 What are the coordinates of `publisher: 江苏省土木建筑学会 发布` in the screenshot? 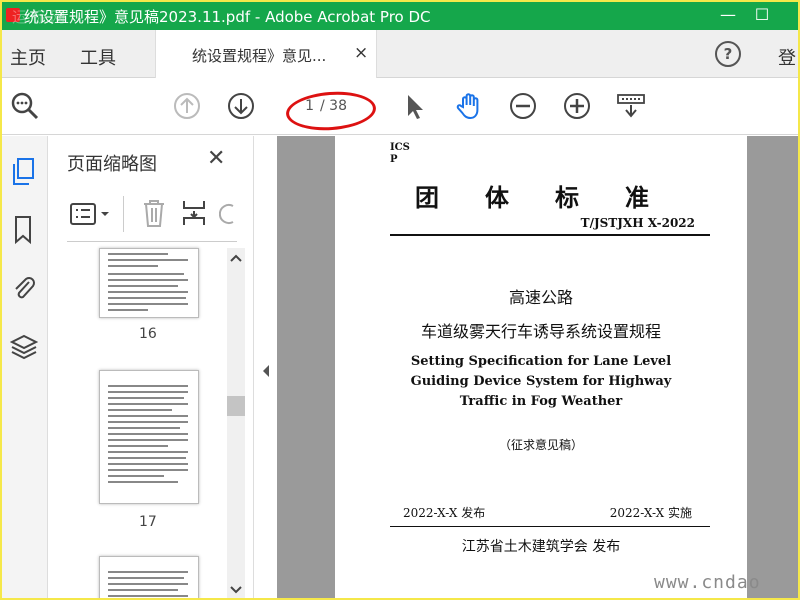 It's located at (541, 547).